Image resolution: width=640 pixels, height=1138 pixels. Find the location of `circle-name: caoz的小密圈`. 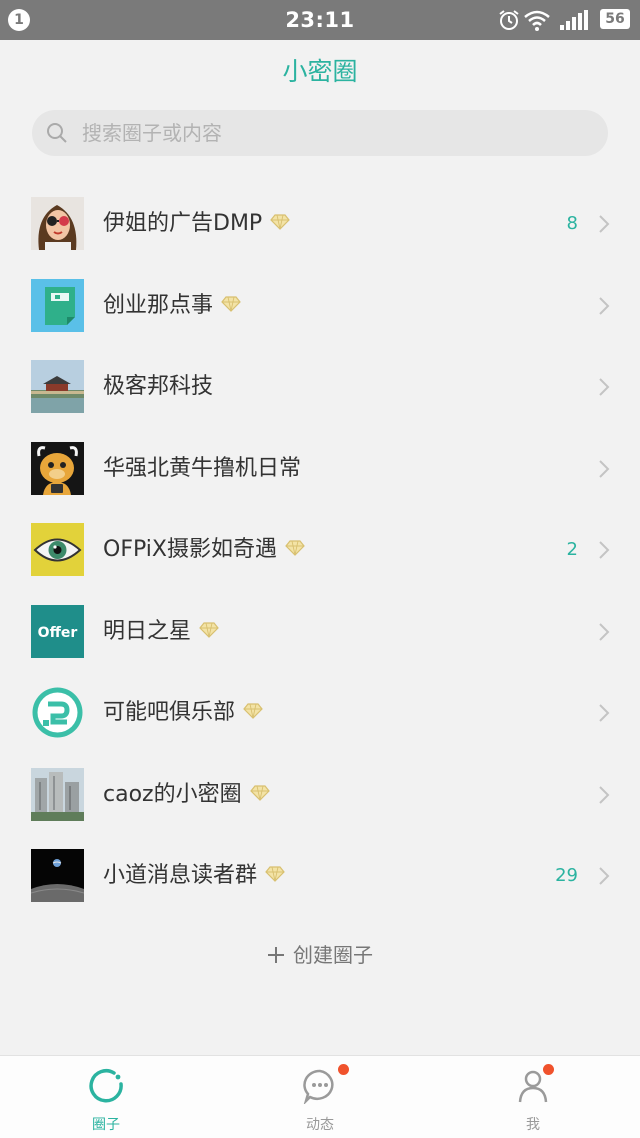

circle-name: caoz的小密圈 is located at coordinates (186, 794).